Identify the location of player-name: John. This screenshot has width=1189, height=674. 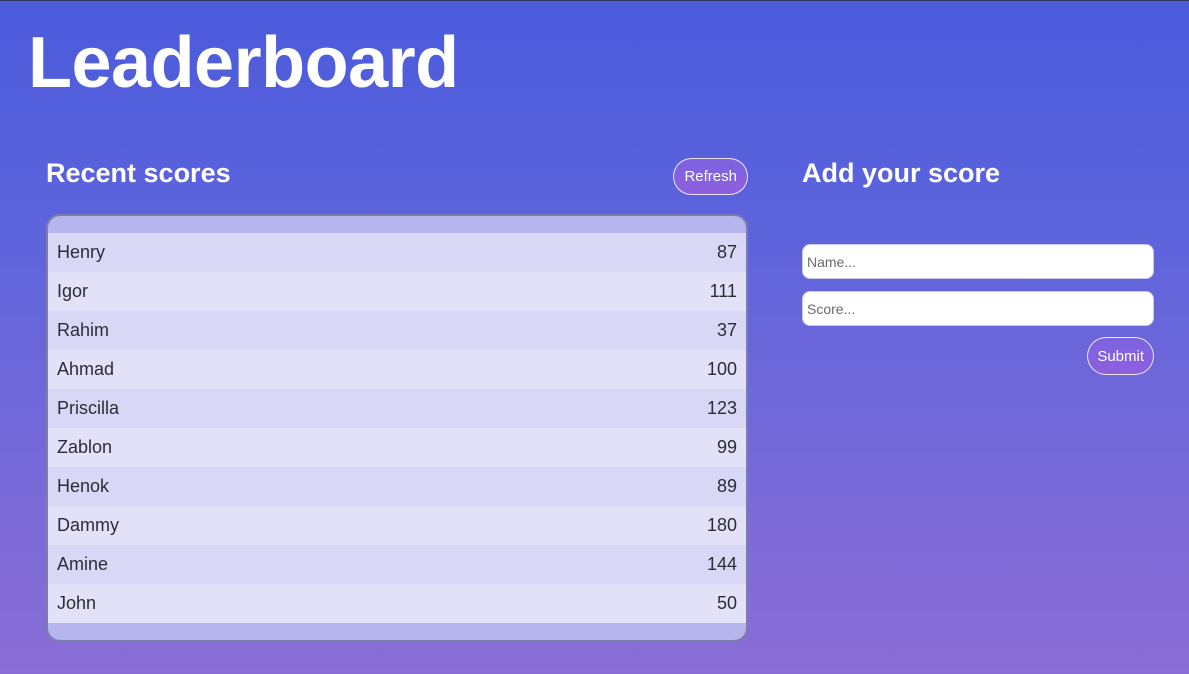
(77, 603).